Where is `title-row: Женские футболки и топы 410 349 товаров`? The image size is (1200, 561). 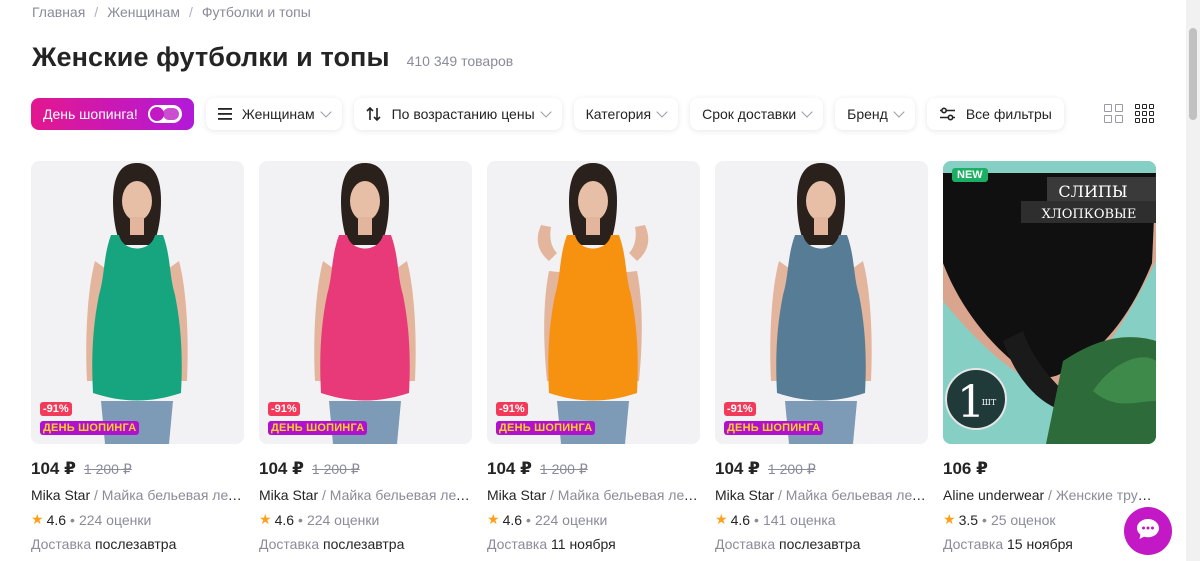
title-row: Женские футболки и топы 410 349 товаров is located at coordinates (272, 57).